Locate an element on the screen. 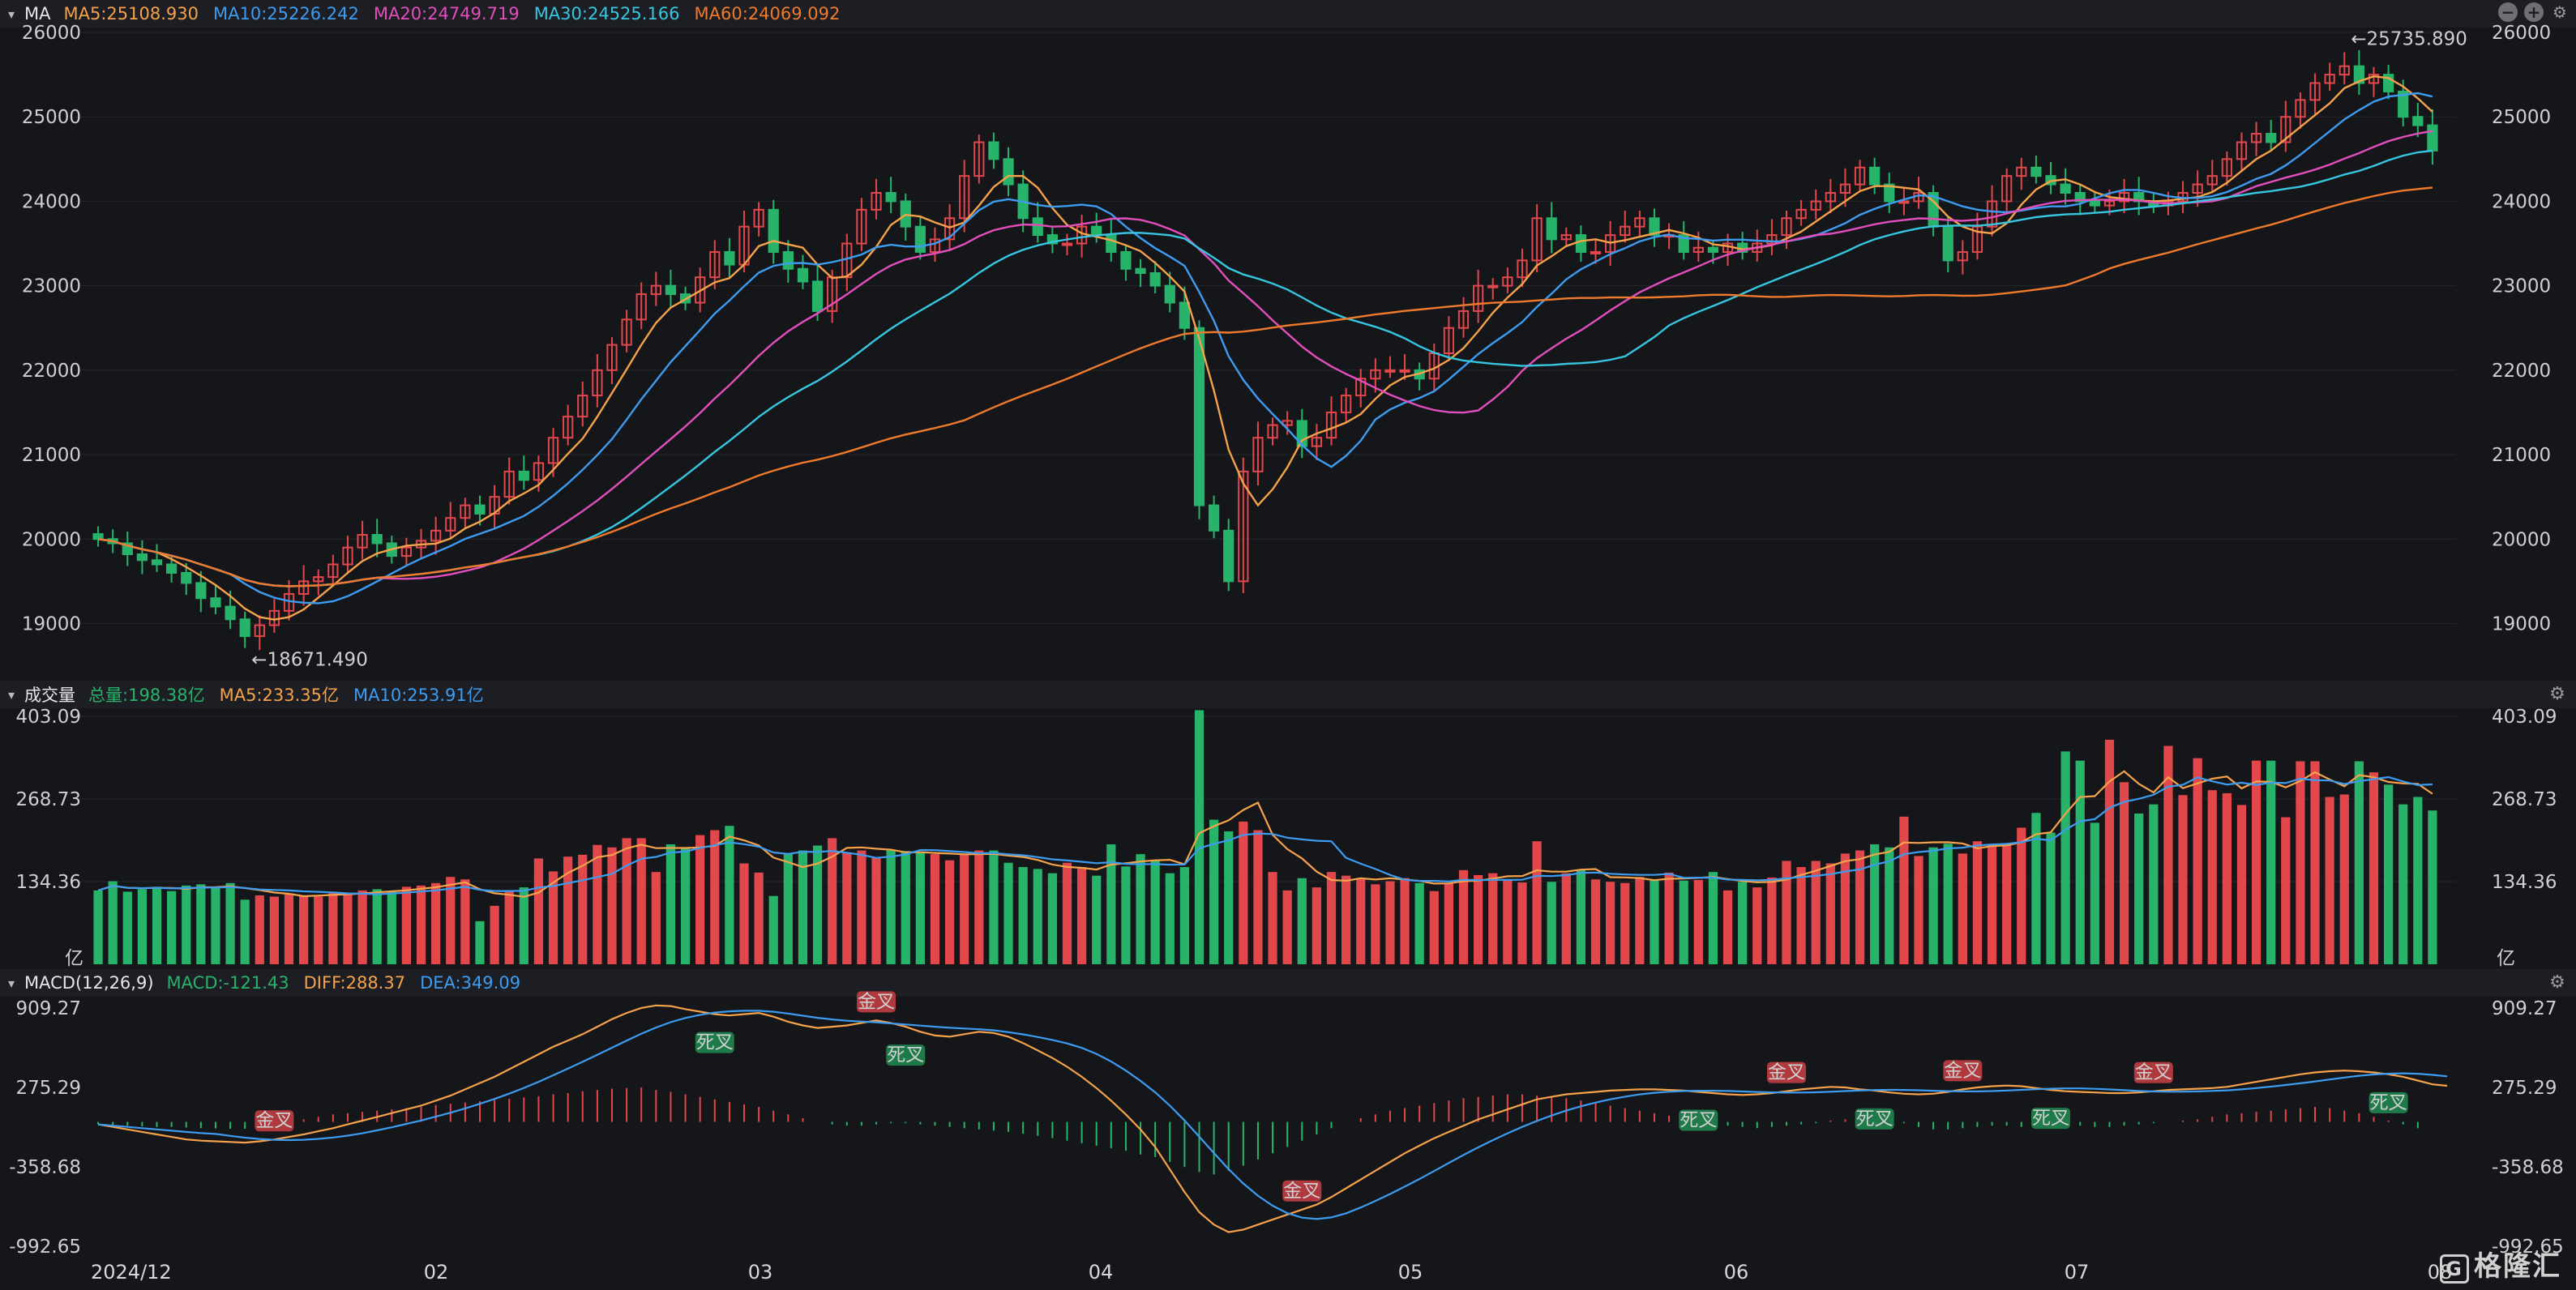 The width and height of the screenshot is (2576, 1290). price-tick-label-left: 20000 is located at coordinates (51, 539).